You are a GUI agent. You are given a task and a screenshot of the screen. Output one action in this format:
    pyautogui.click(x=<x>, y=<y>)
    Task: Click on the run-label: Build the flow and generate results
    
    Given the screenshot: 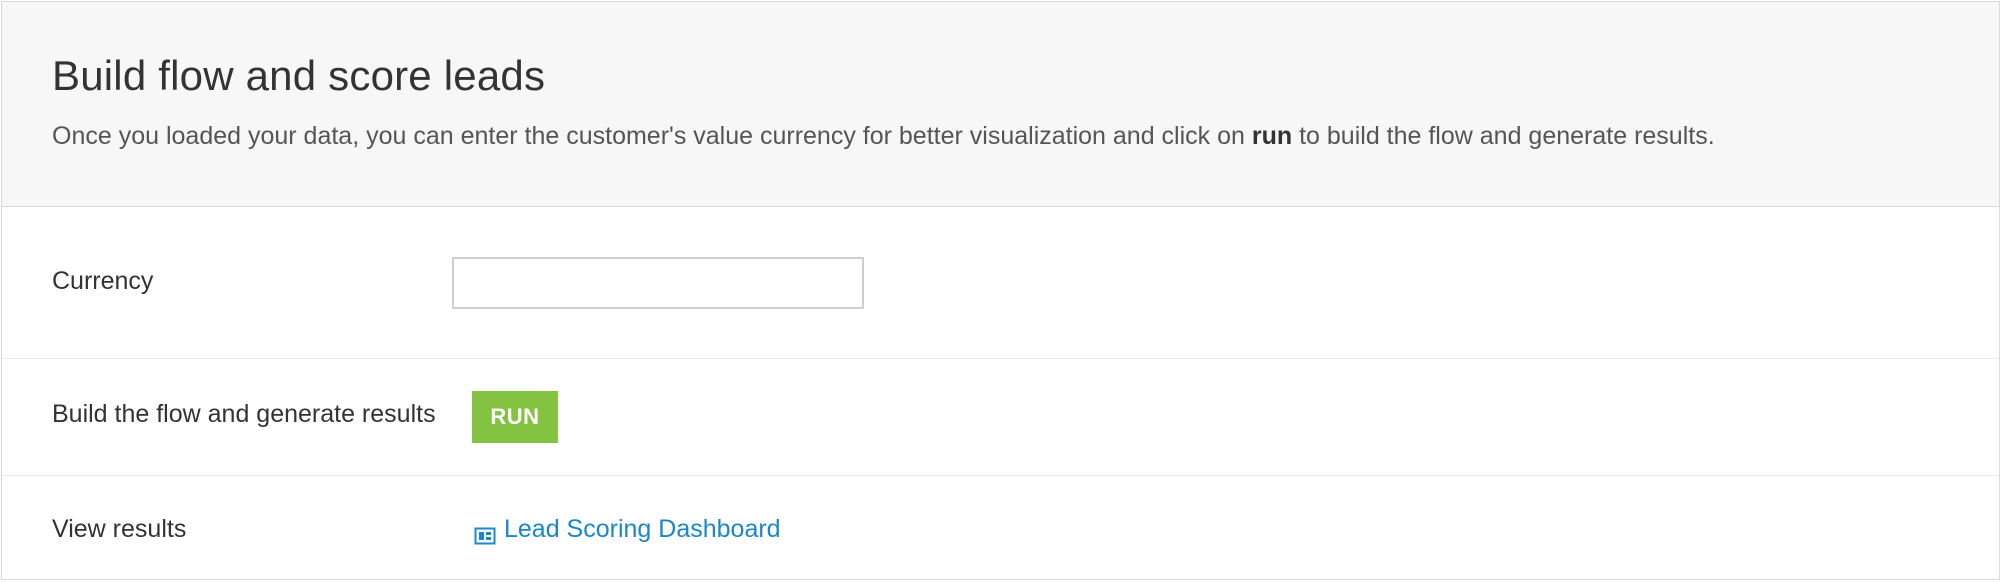 What is the action you would take?
    pyautogui.click(x=244, y=414)
    